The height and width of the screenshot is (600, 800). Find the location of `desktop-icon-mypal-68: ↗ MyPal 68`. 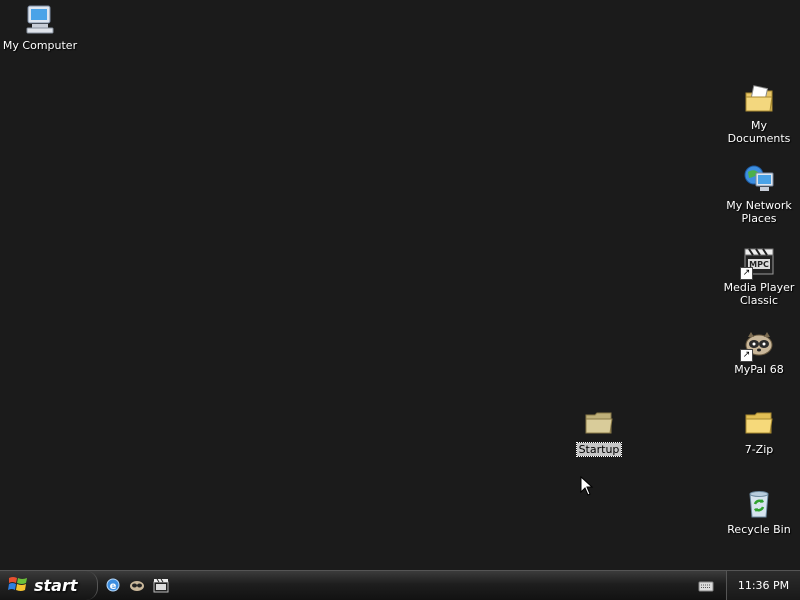

desktop-icon-mypal-68: ↗ MyPal 68 is located at coordinates (759, 351).